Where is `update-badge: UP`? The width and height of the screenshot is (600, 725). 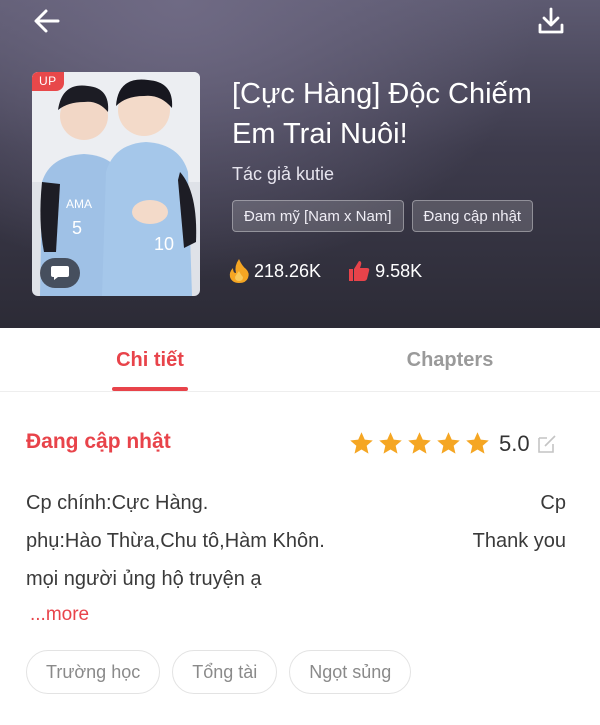
update-badge: UP is located at coordinates (48, 81).